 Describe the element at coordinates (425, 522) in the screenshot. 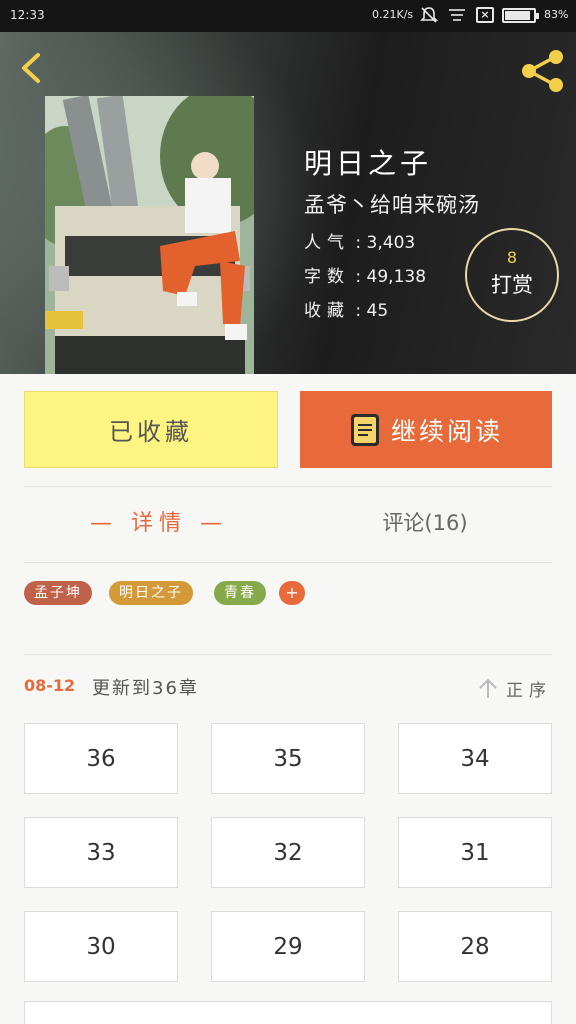

I see `tab-comments: 评论(16)` at that location.